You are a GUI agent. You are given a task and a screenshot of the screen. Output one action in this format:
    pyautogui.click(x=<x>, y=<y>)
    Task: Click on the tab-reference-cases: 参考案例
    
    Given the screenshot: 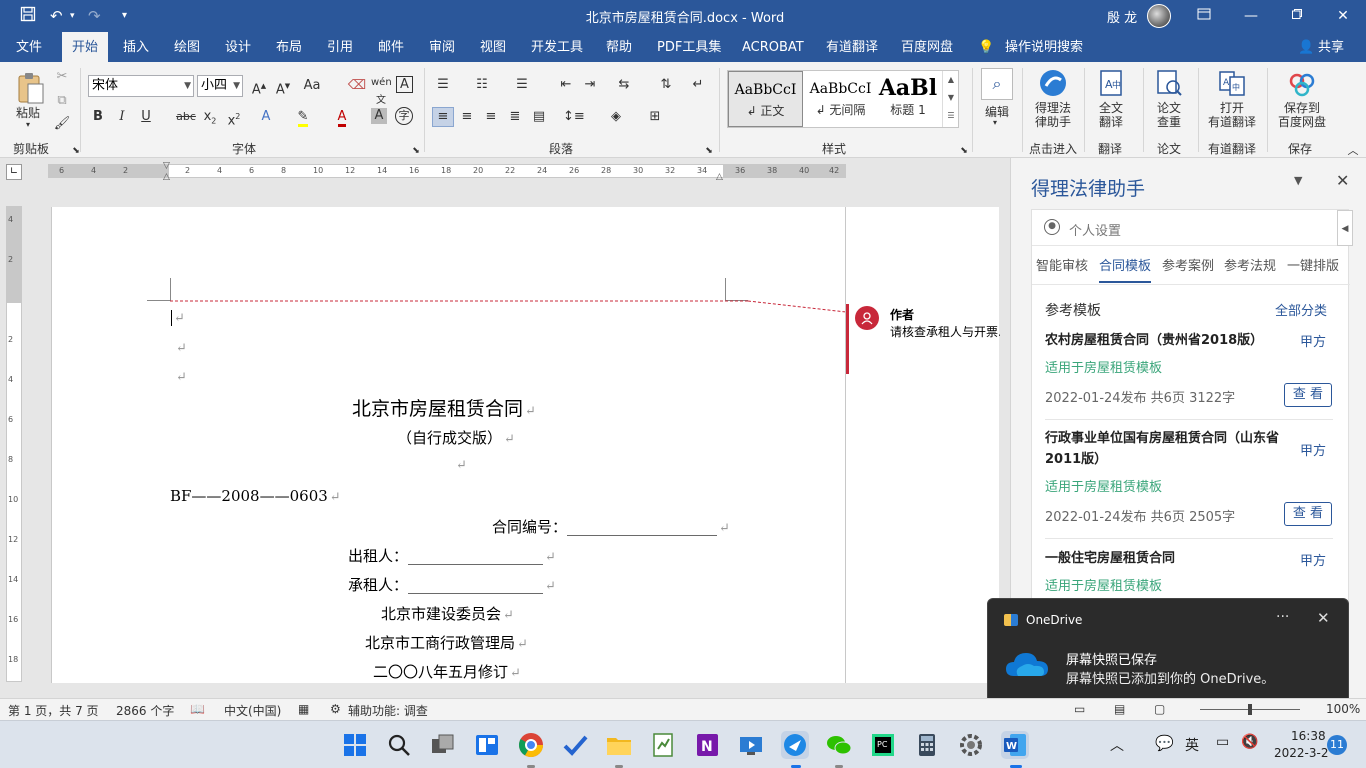 What is the action you would take?
    pyautogui.click(x=1188, y=269)
    